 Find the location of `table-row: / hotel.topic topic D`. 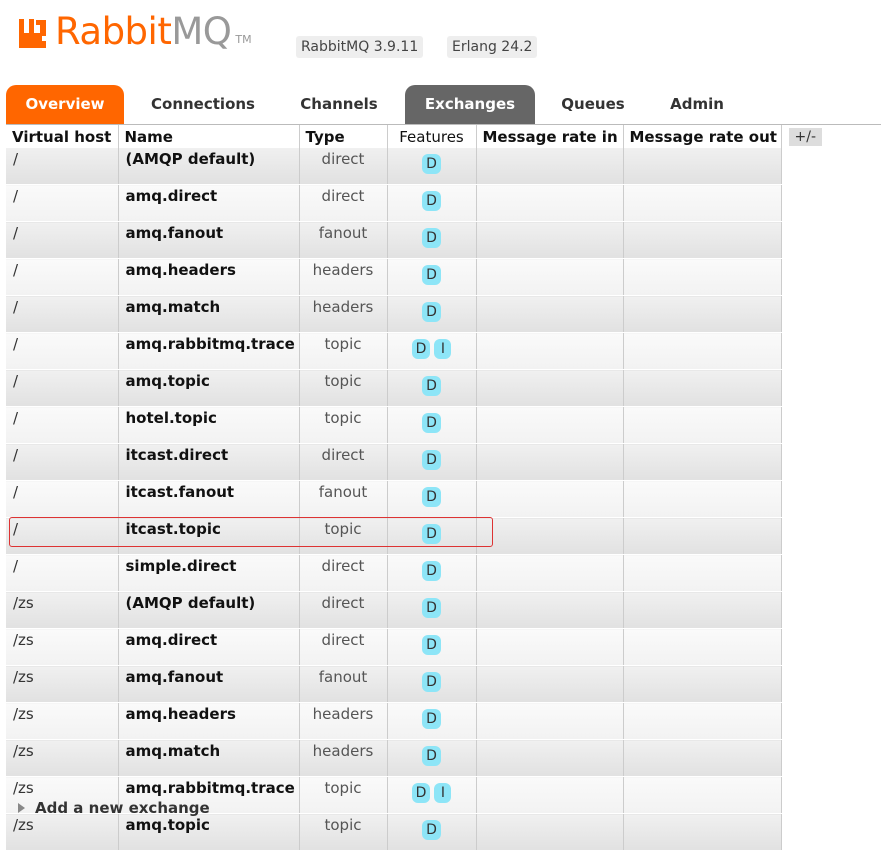

table-row: / hotel.topic topic D is located at coordinates (415, 425).